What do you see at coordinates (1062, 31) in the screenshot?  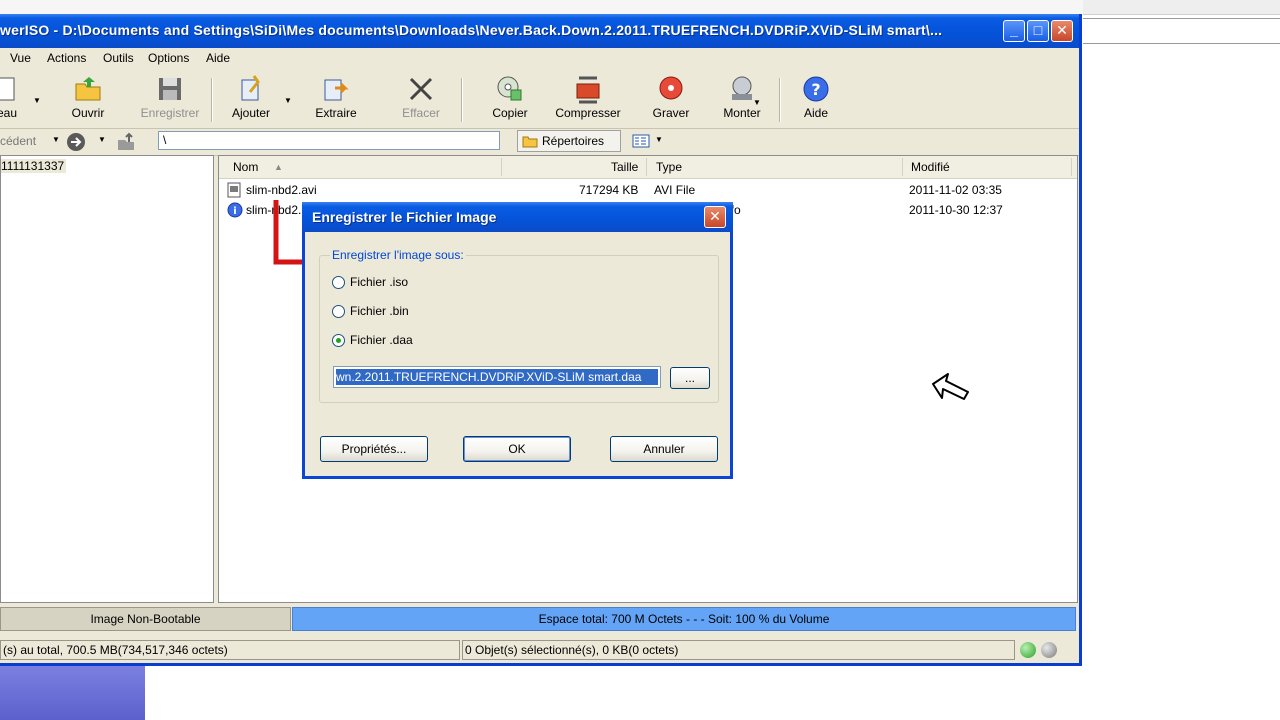 I see `close-button: ✕` at bounding box center [1062, 31].